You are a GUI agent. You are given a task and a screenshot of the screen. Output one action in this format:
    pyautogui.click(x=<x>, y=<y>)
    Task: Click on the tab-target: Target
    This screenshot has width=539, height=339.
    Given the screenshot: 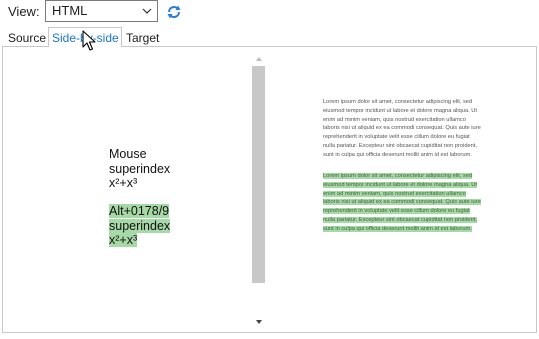 What is the action you would take?
    pyautogui.click(x=142, y=38)
    